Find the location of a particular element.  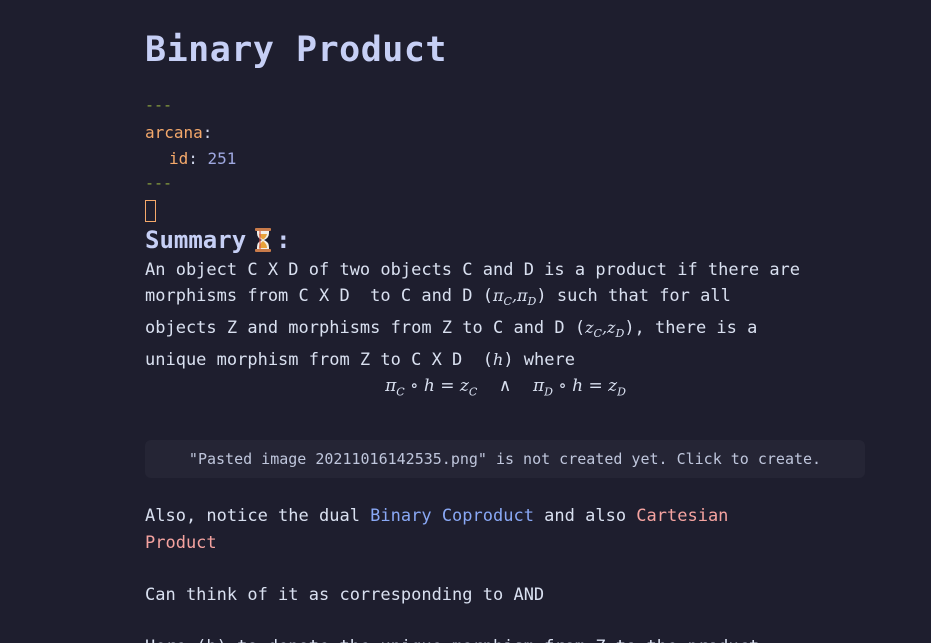

unique-morphism-math: h is located at coordinates (498, 360).